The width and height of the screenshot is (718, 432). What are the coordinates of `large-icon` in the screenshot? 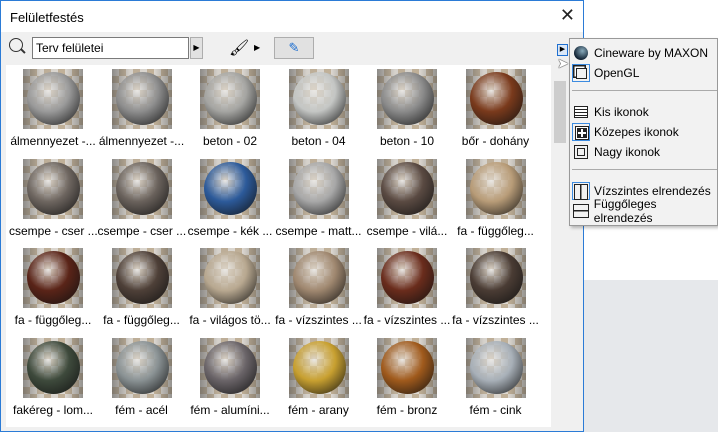 It's located at (581, 152).